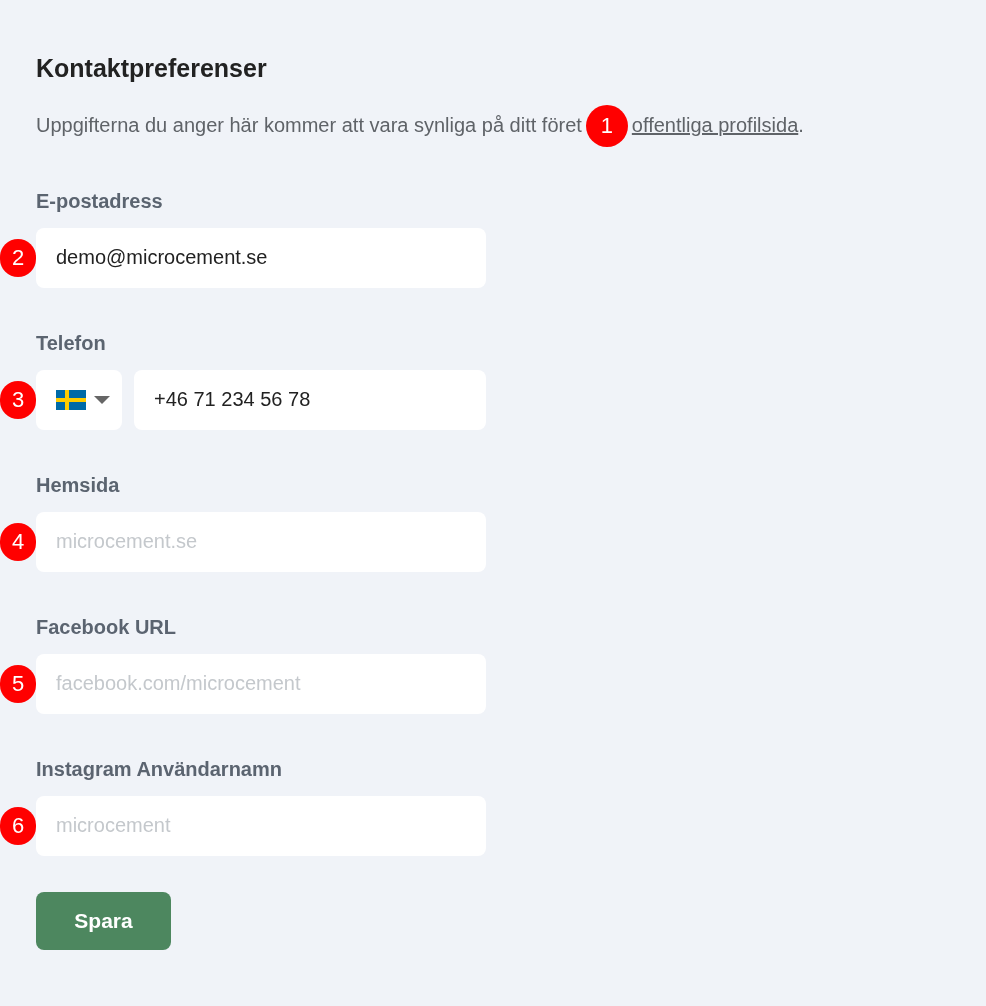 The image size is (986, 1006). What do you see at coordinates (18, 399) in the screenshot?
I see `number-marker: 3` at bounding box center [18, 399].